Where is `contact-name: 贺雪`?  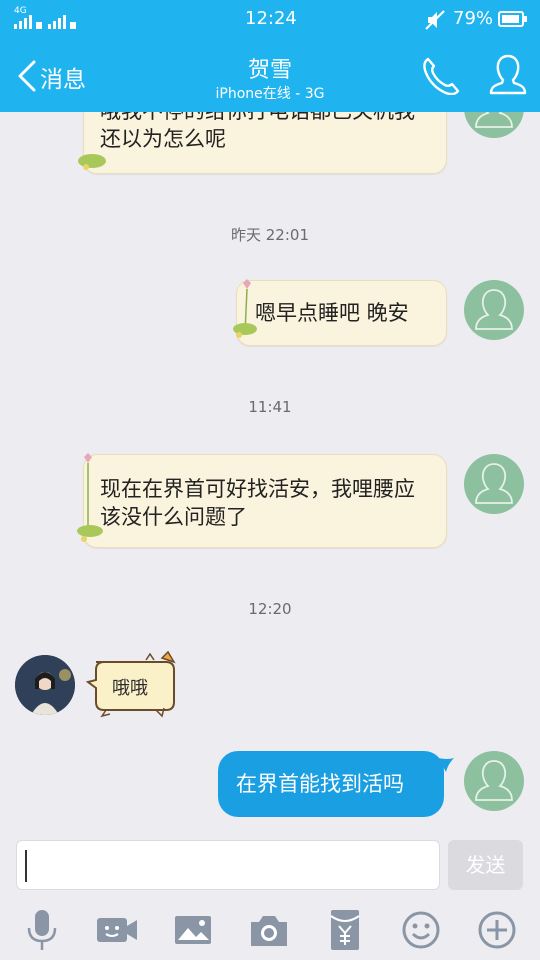
contact-name: 贺雪 is located at coordinates (269, 70).